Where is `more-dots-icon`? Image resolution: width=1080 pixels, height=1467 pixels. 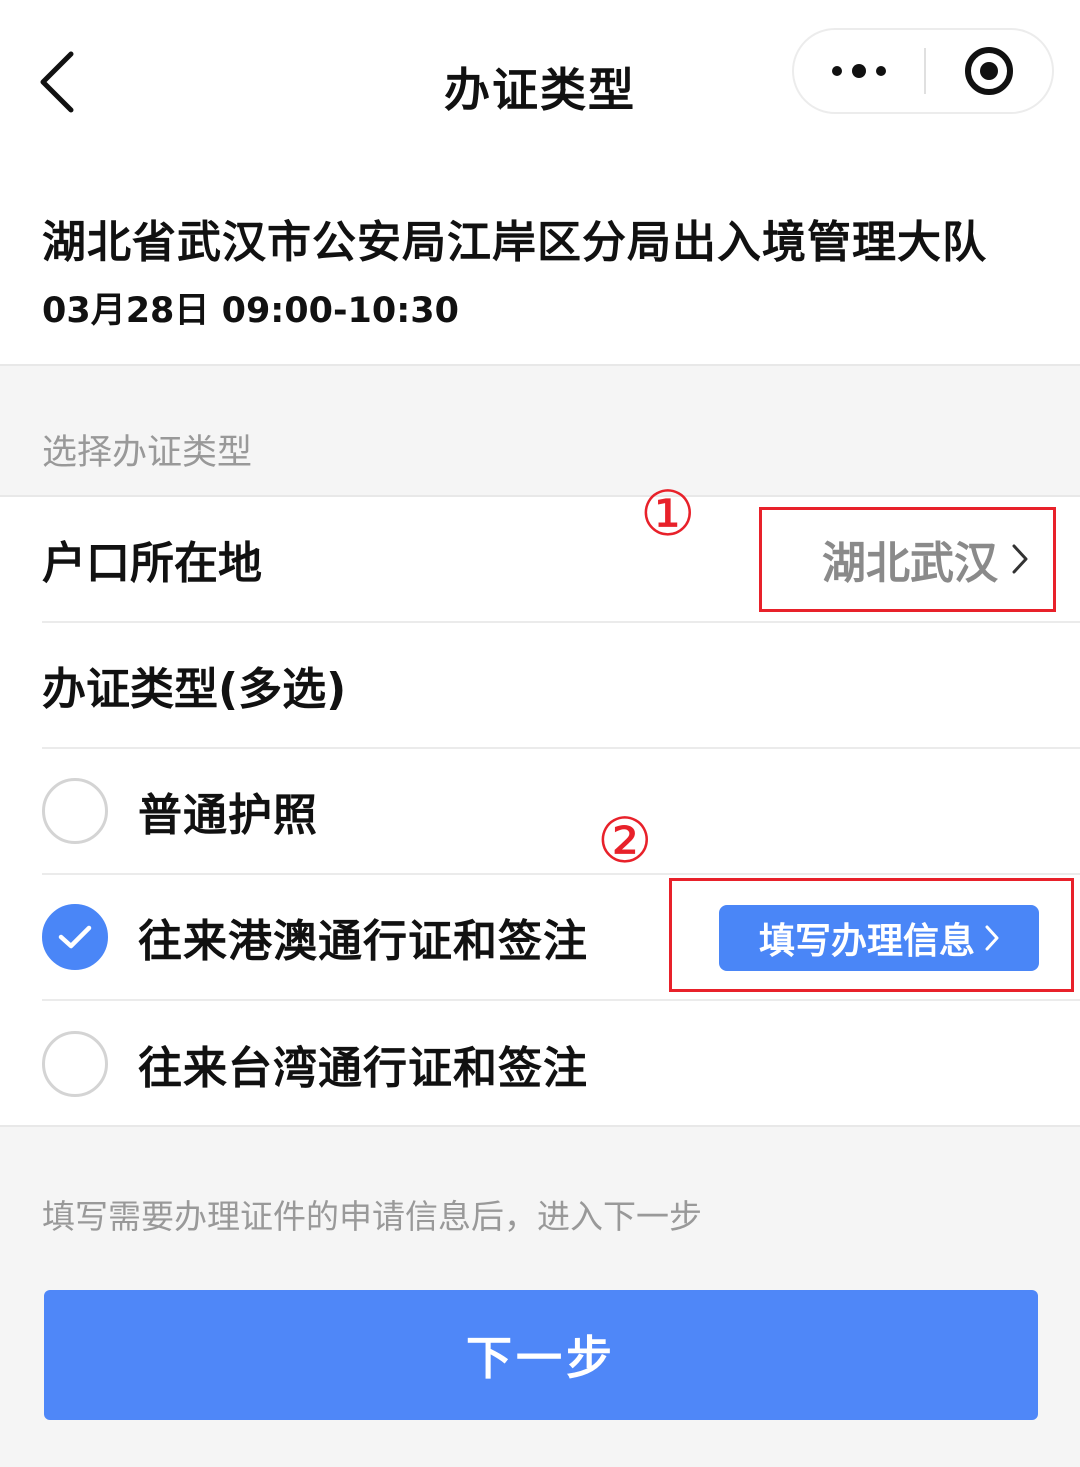
more-dots-icon is located at coordinates (859, 71).